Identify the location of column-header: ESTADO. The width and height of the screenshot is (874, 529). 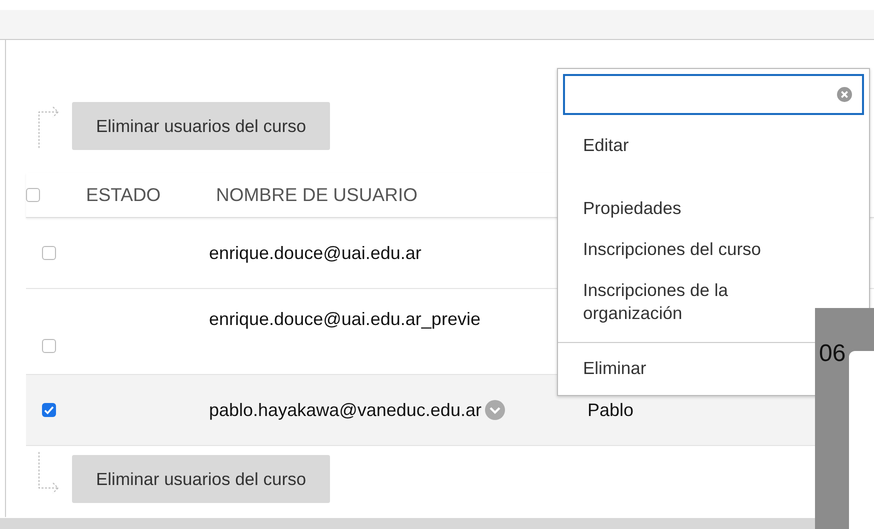
(123, 194).